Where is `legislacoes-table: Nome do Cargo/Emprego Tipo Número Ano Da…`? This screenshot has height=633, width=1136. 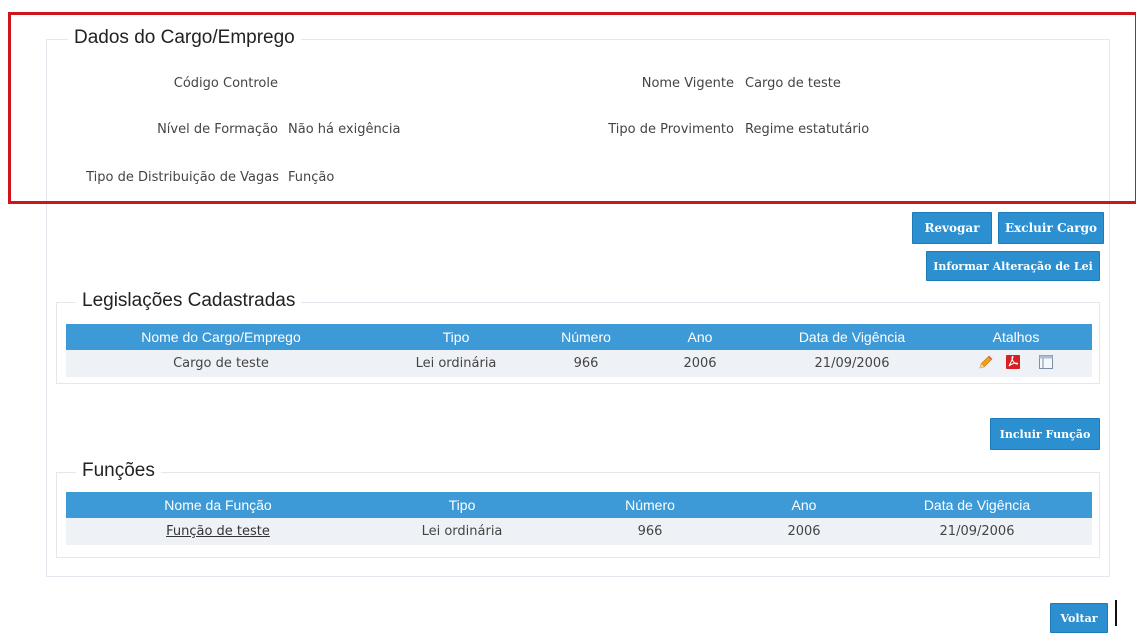
legislacoes-table: Nome do Cargo/Emprego Tipo Número Ano Da… is located at coordinates (579, 350).